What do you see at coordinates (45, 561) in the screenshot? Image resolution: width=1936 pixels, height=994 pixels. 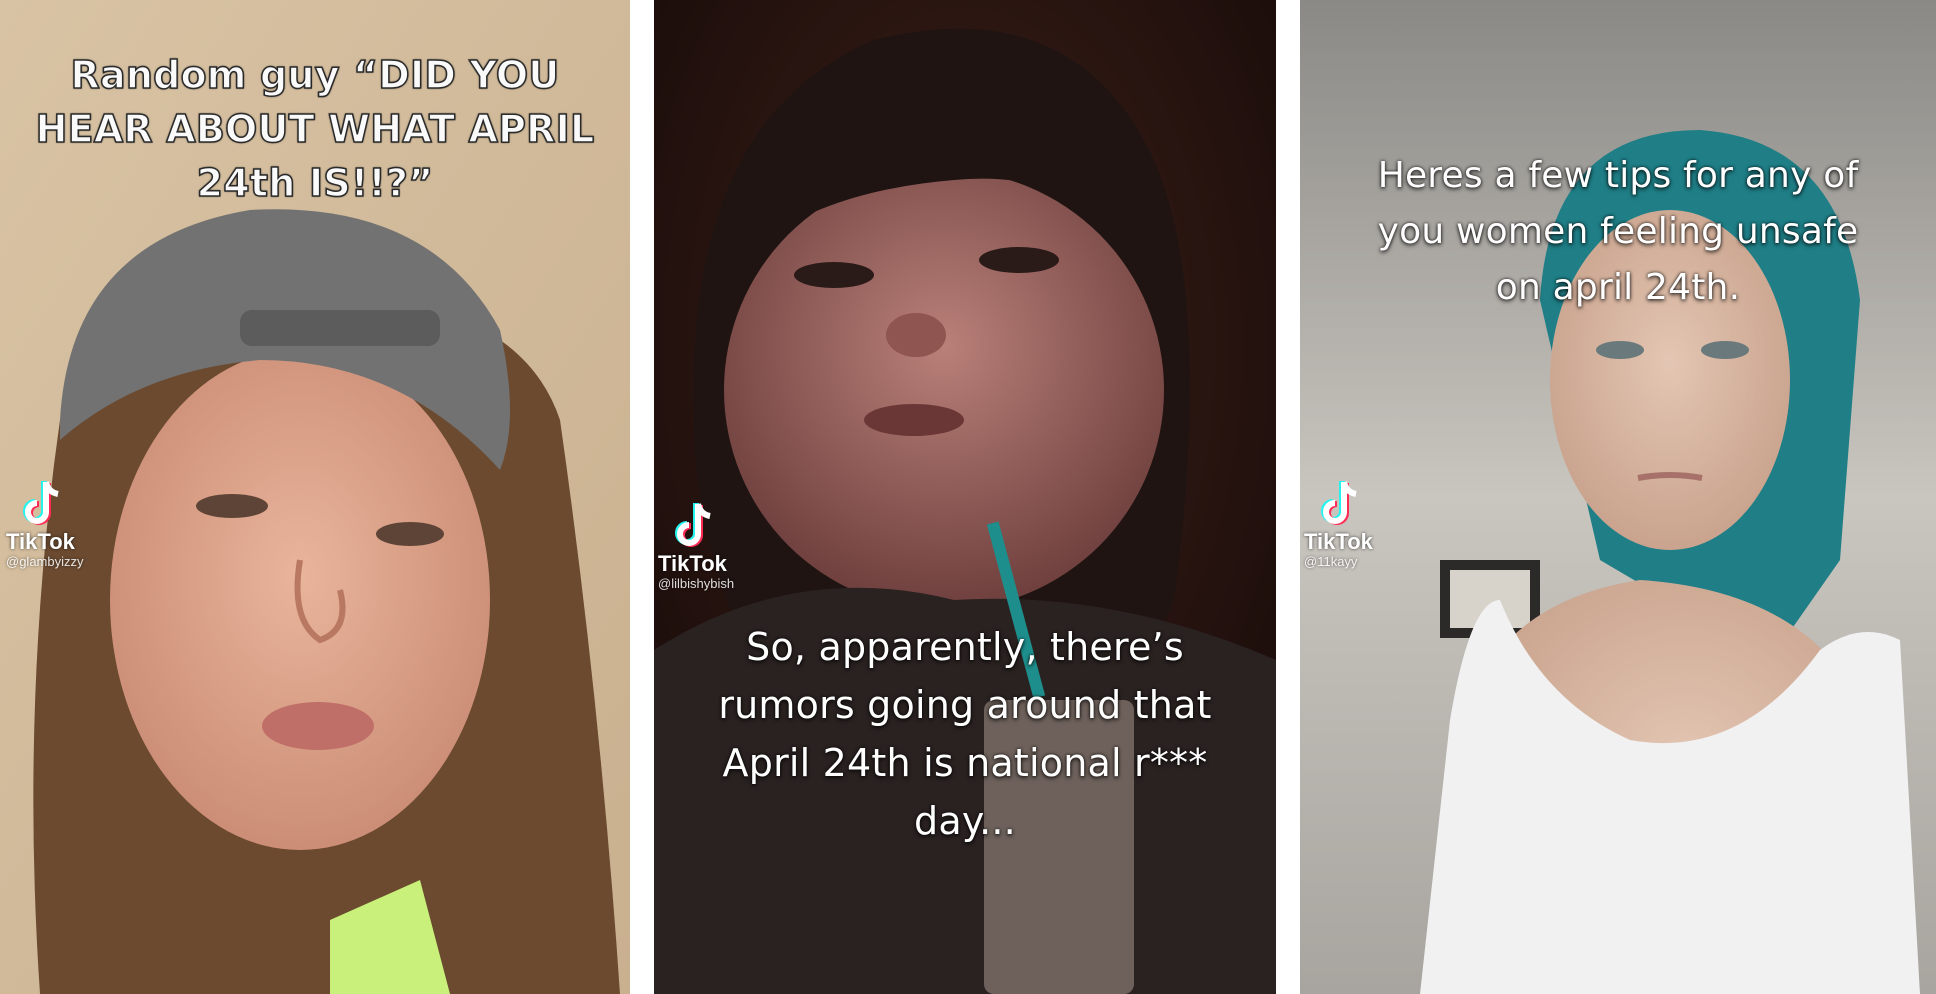 I see `watermark-username: @glambyizzy` at bounding box center [45, 561].